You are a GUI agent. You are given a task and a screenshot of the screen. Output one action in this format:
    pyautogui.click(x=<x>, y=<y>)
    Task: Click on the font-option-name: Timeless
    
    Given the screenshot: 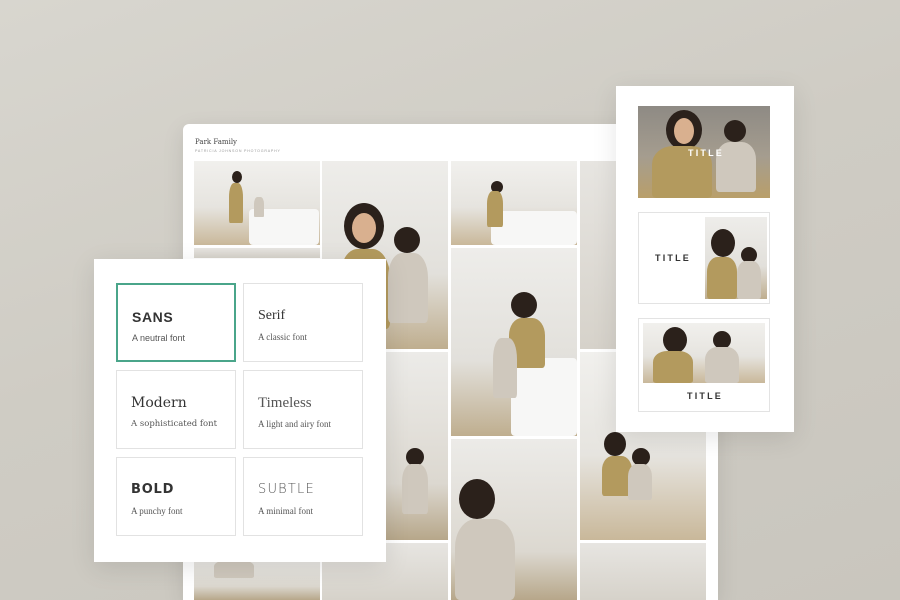 What is the action you would take?
    pyautogui.click(x=285, y=403)
    